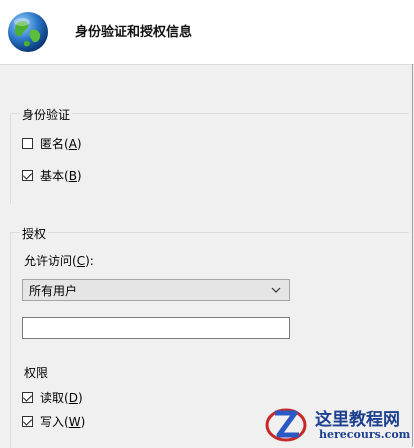  I want to click on authorization-group-title: 授权, so click(34, 233).